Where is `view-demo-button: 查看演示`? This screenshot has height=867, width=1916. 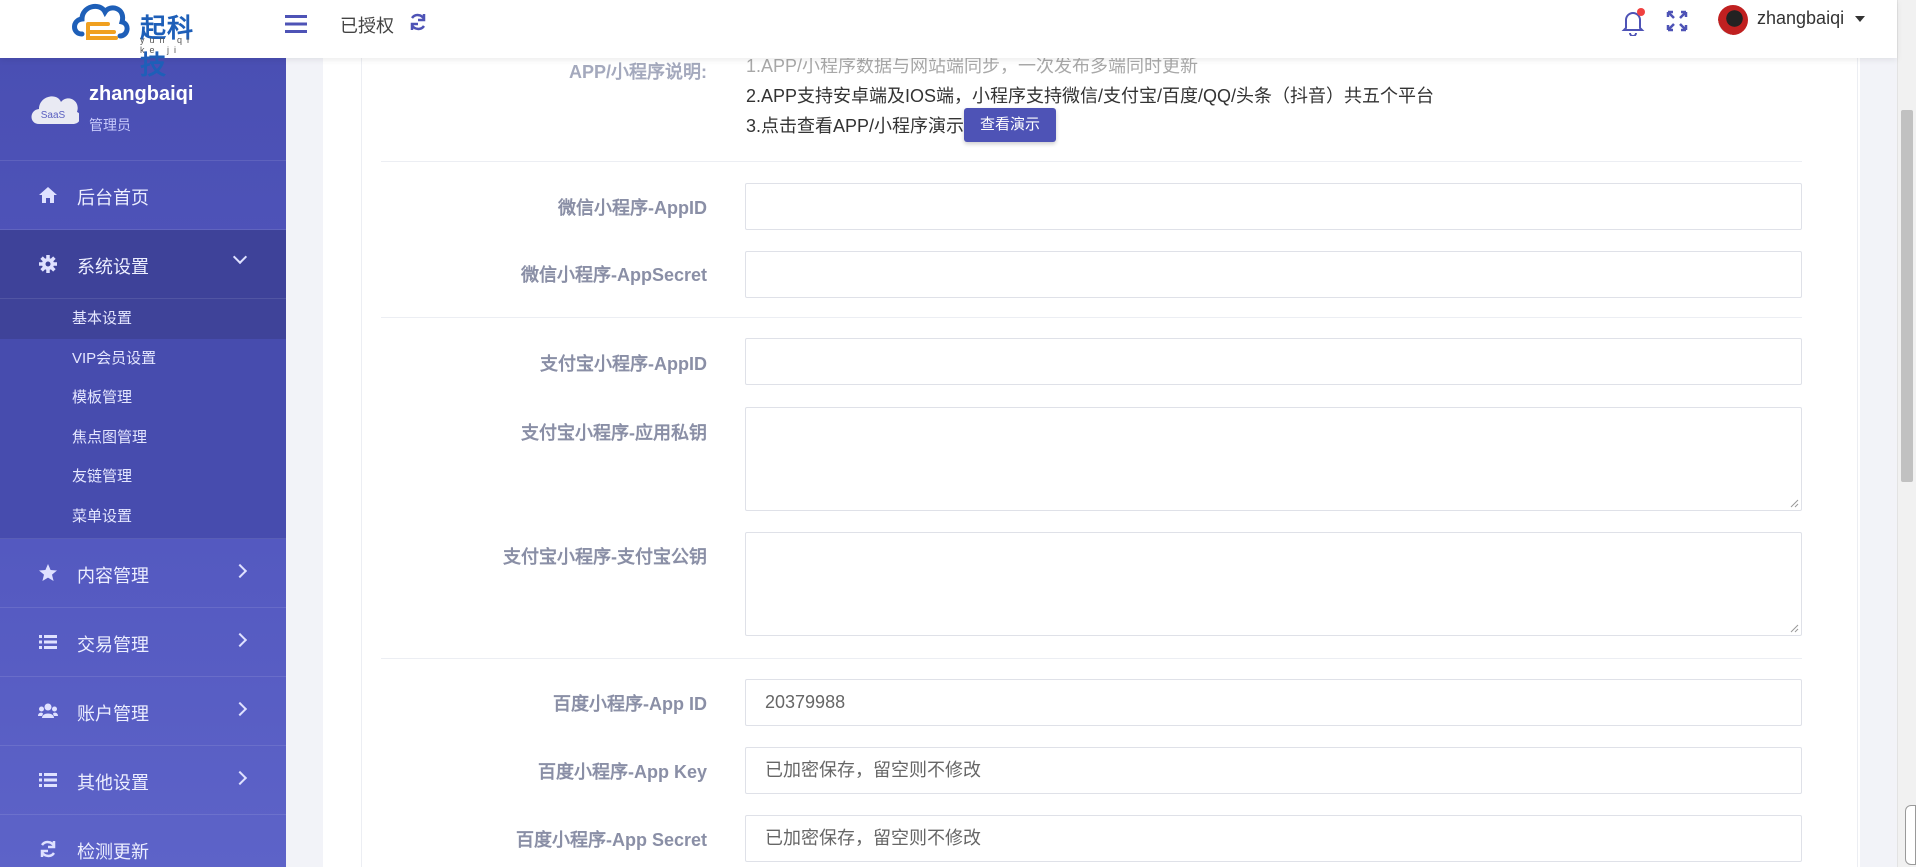
view-demo-button: 查看演示 is located at coordinates (1010, 125).